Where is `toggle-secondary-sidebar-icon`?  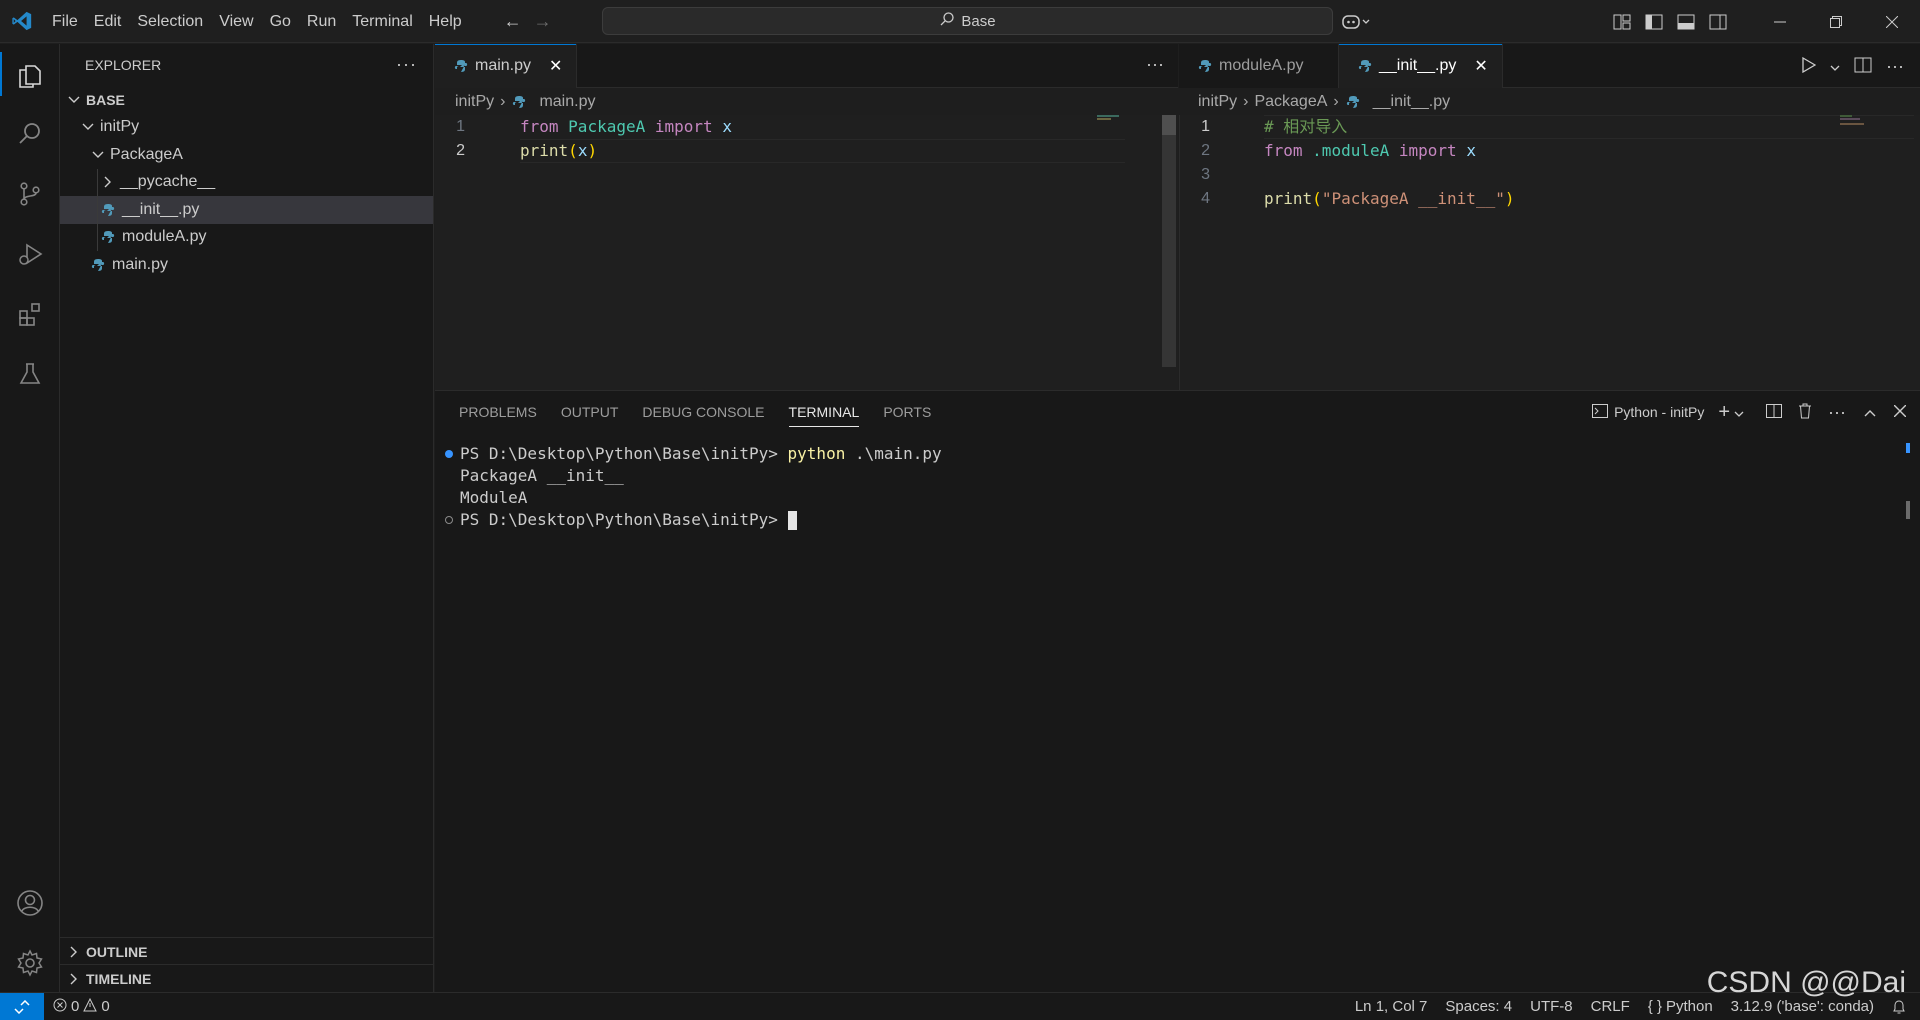
toggle-secondary-sidebar-icon is located at coordinates (1718, 21).